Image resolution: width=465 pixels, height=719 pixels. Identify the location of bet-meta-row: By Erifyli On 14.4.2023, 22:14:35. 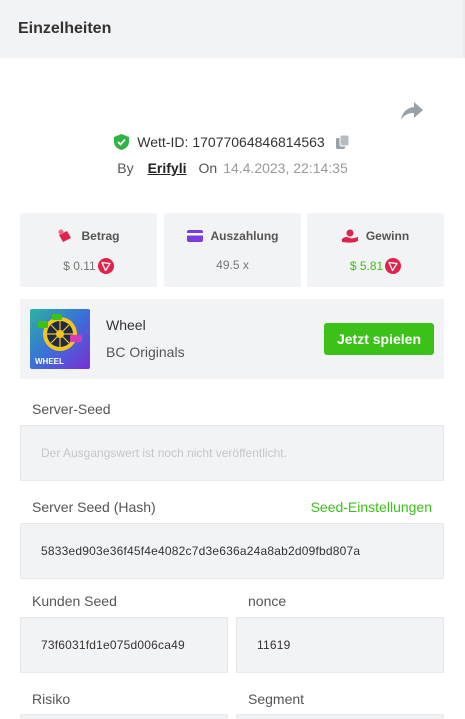
(232, 168).